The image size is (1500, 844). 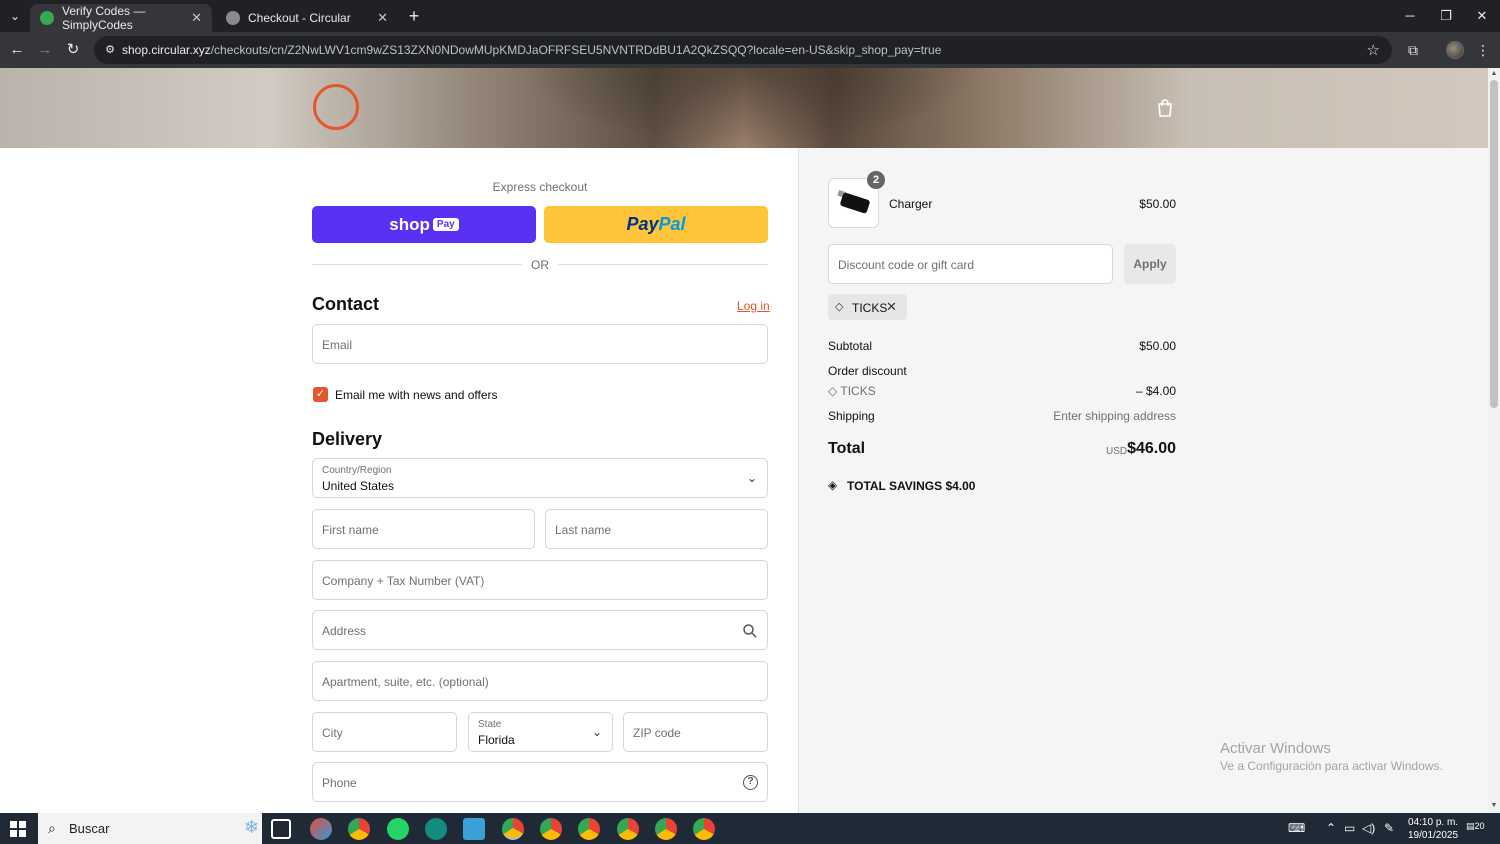 What do you see at coordinates (1157, 346) in the screenshot?
I see `subtotal-value: $50.00` at bounding box center [1157, 346].